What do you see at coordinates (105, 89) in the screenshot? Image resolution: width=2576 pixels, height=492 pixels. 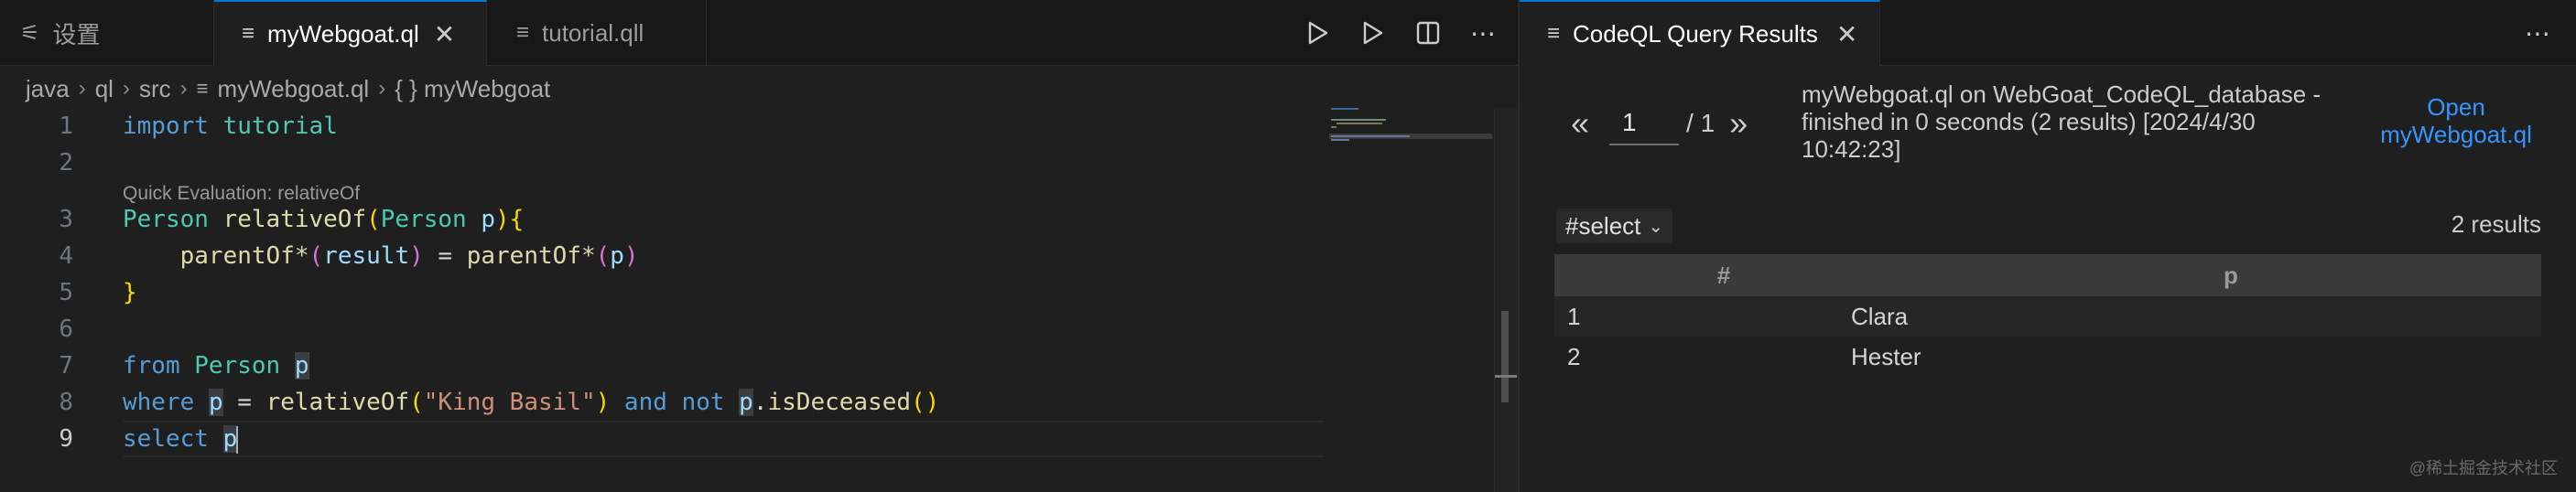 I see `breadcrumb-item: ql` at bounding box center [105, 89].